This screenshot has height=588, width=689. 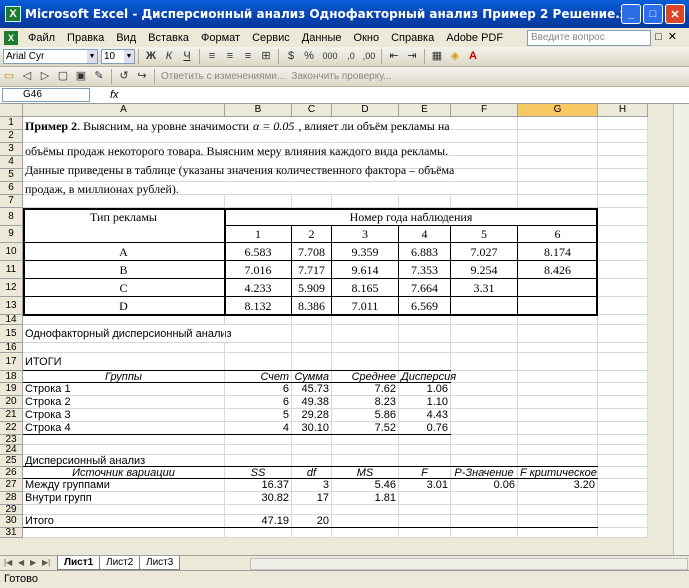 What do you see at coordinates (248, 56) in the screenshot?
I see `align-right-icon: ≡` at bounding box center [248, 56].